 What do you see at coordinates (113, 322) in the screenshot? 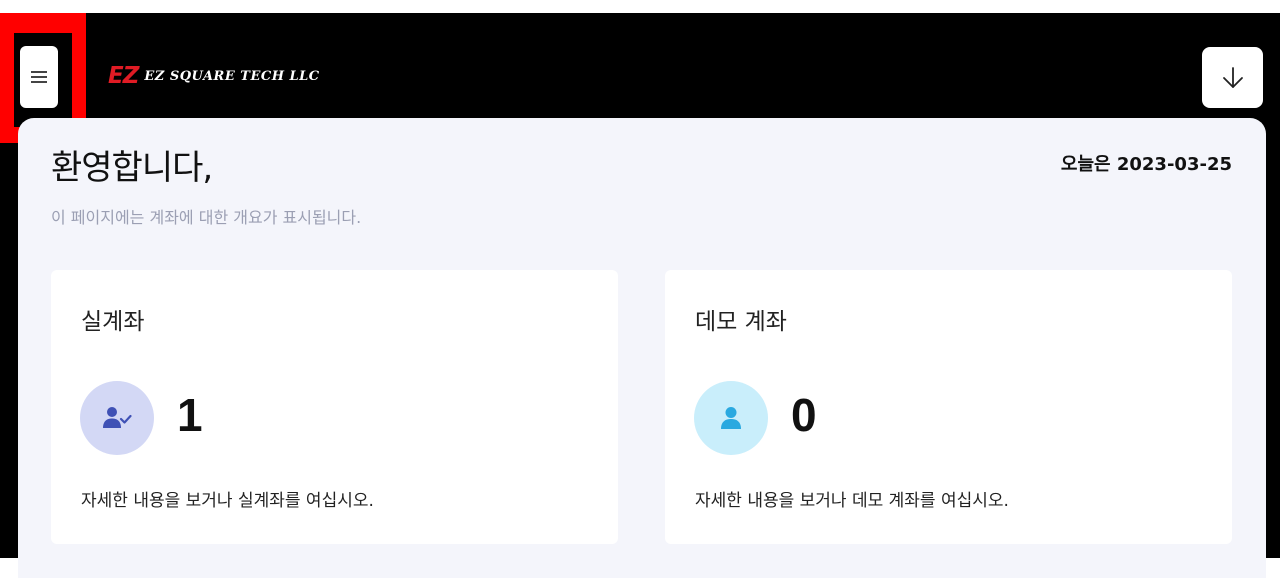
I see `card-title: 실계좌` at bounding box center [113, 322].